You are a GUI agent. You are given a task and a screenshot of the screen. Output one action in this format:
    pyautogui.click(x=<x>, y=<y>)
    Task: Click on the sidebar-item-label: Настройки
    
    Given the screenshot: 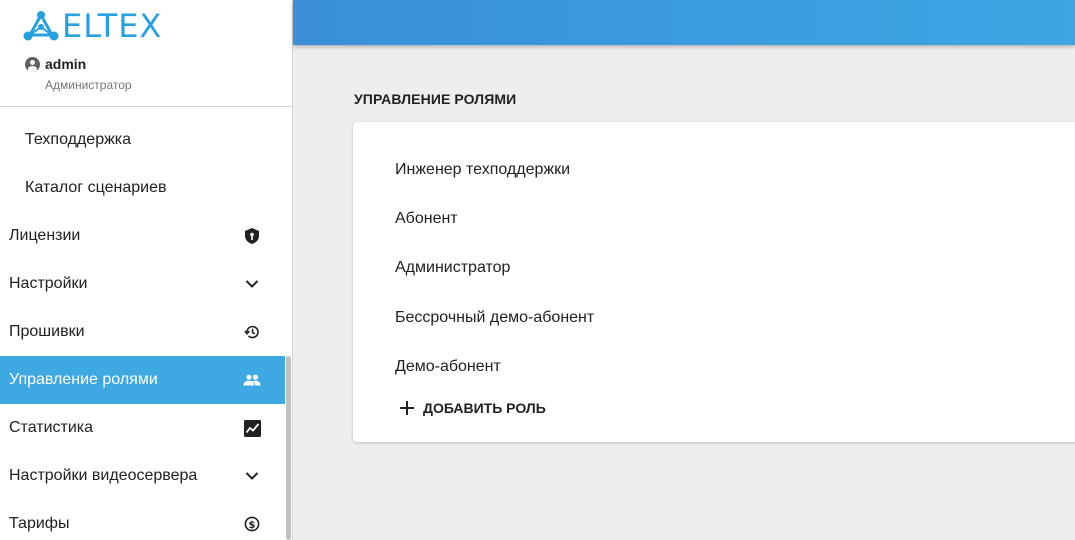 What is the action you would take?
    pyautogui.click(x=48, y=283)
    